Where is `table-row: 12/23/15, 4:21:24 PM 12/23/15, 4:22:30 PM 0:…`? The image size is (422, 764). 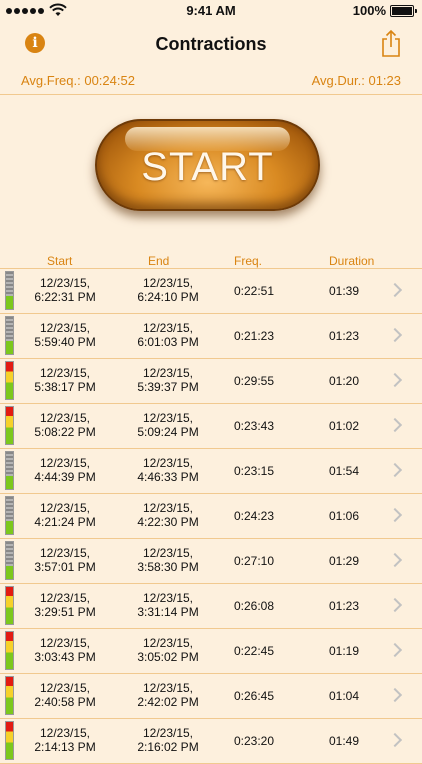 table-row: 12/23/15, 4:21:24 PM 12/23/15, 4:22:30 PM 0:… is located at coordinates (211, 516).